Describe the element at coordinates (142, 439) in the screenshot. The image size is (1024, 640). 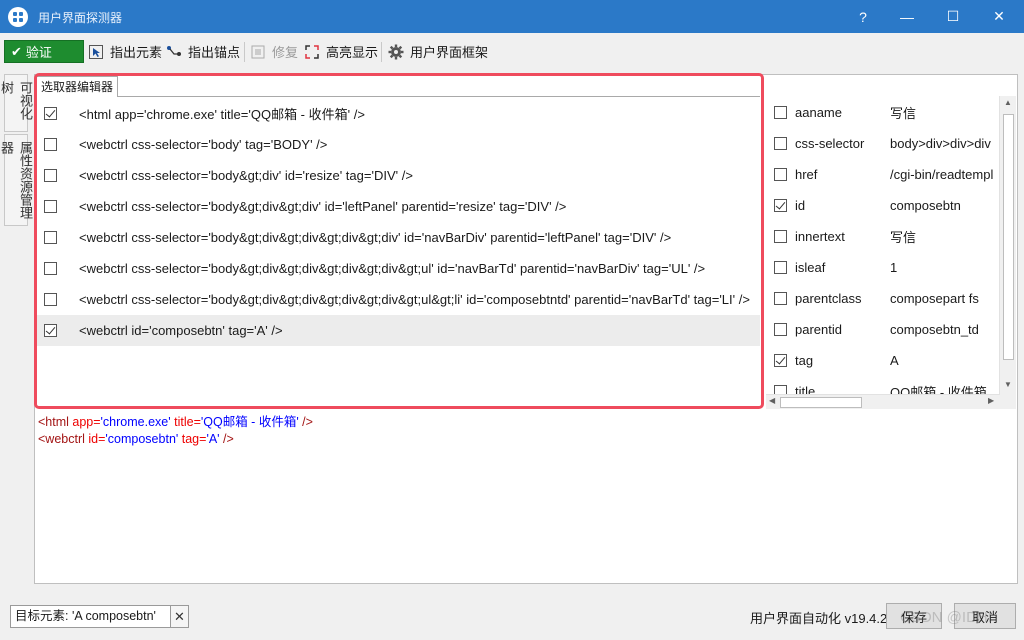
I see `code-value: 'composebtn'` at that location.